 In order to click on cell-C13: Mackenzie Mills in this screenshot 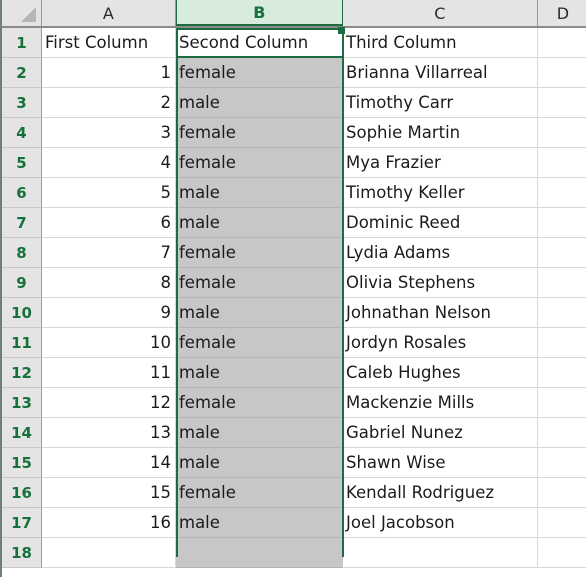, I will do `click(440, 403)`.